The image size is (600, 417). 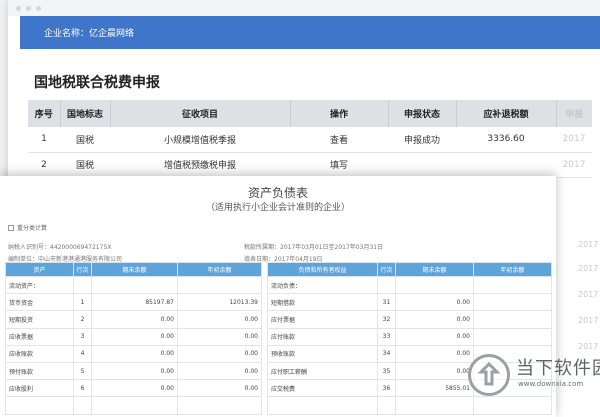 I want to click on liability-name, so click(x=322, y=405).